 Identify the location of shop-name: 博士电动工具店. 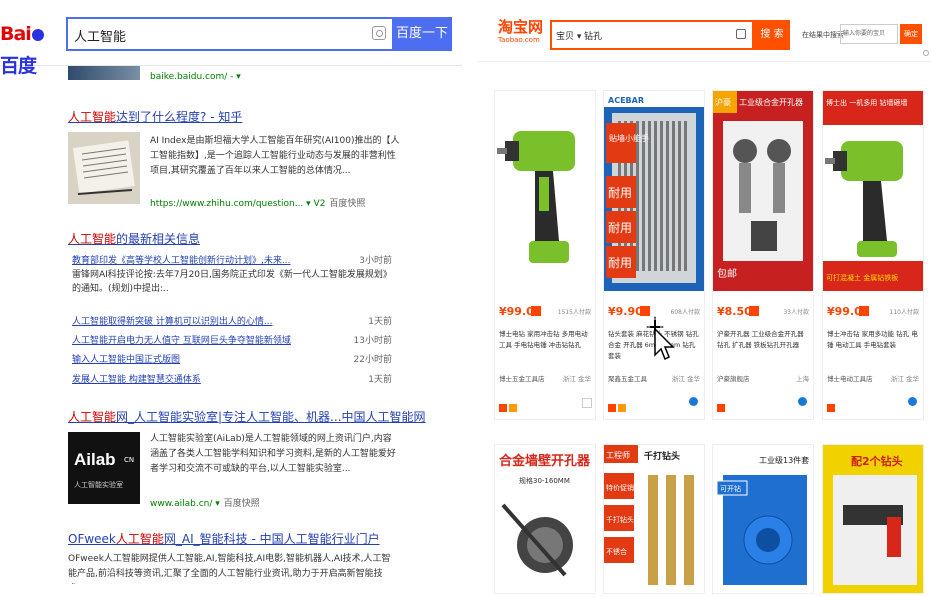
(850, 378).